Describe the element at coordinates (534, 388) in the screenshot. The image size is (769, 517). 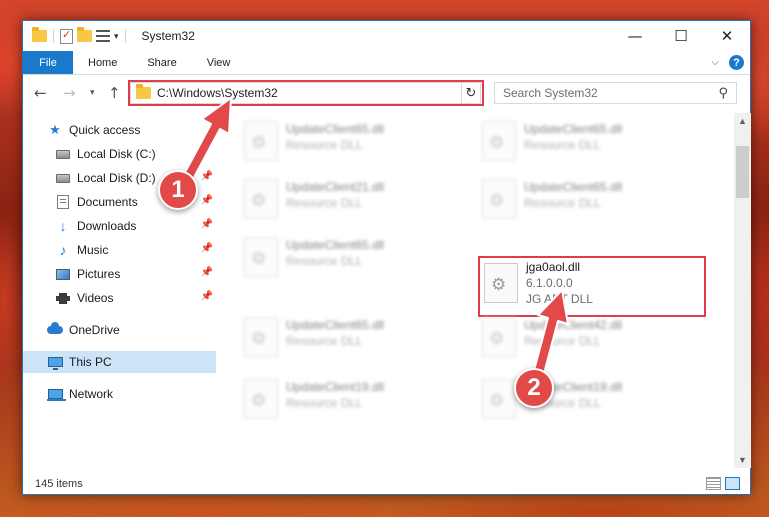
I see `callout-badge-2: 2` at that location.